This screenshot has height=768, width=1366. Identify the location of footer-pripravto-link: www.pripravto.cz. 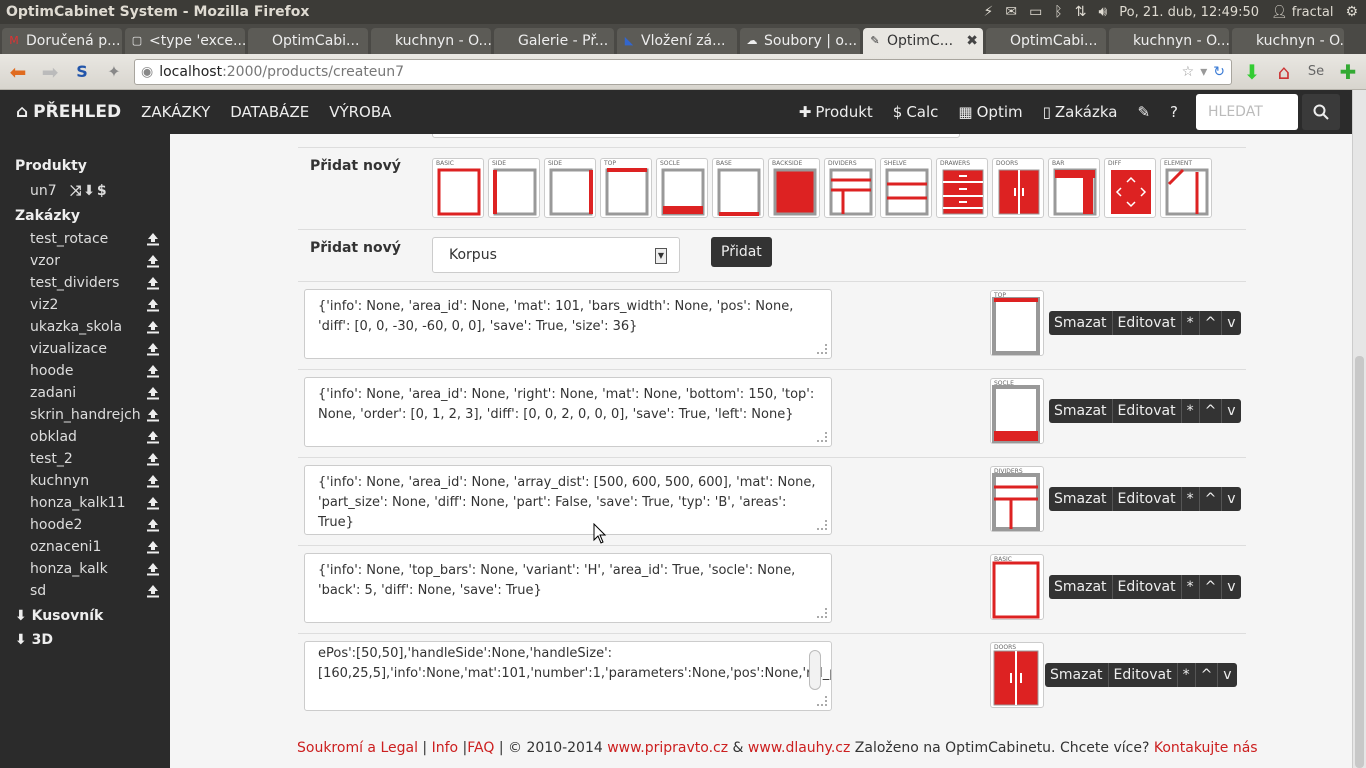
(667, 748).